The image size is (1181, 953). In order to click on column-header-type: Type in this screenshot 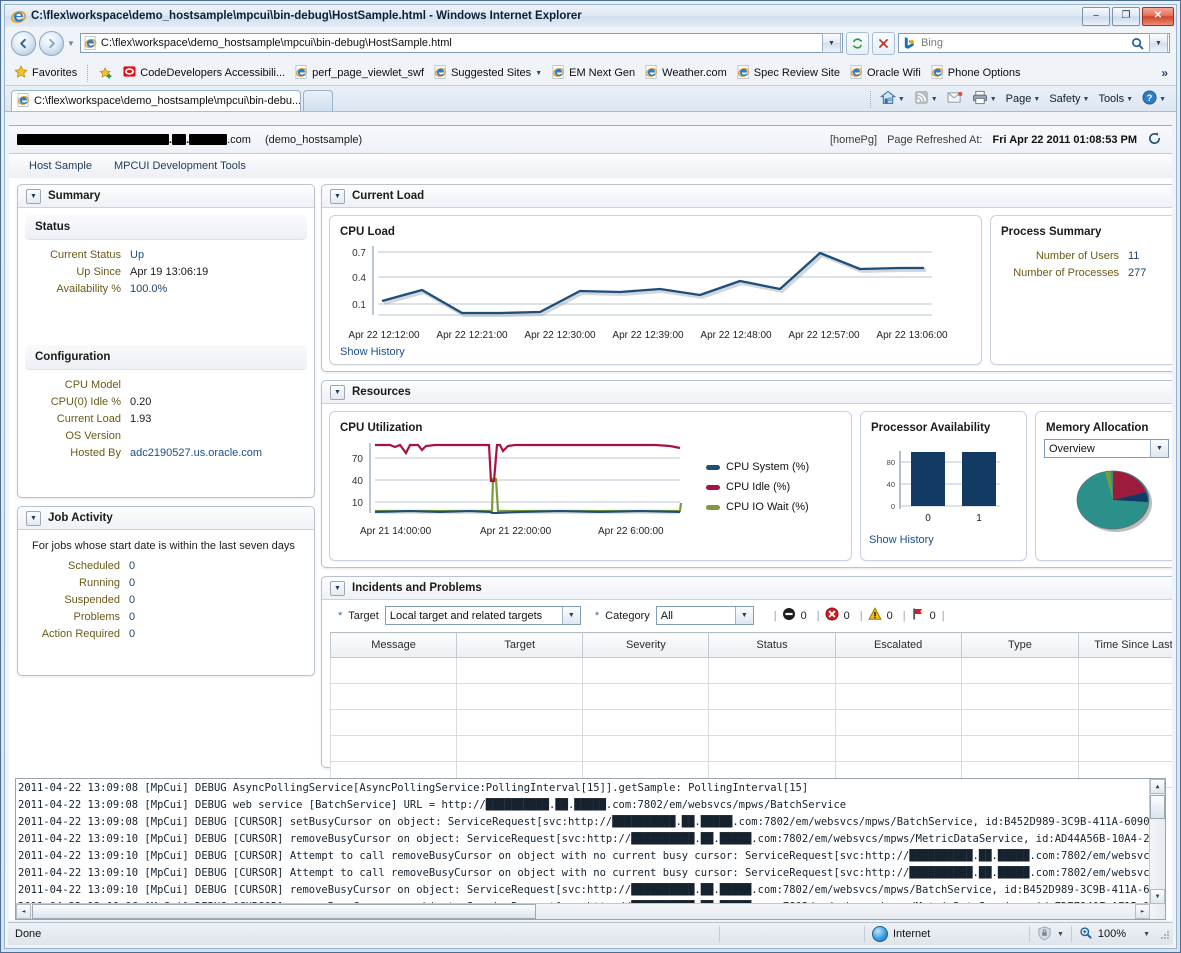, I will do `click(1020, 645)`.